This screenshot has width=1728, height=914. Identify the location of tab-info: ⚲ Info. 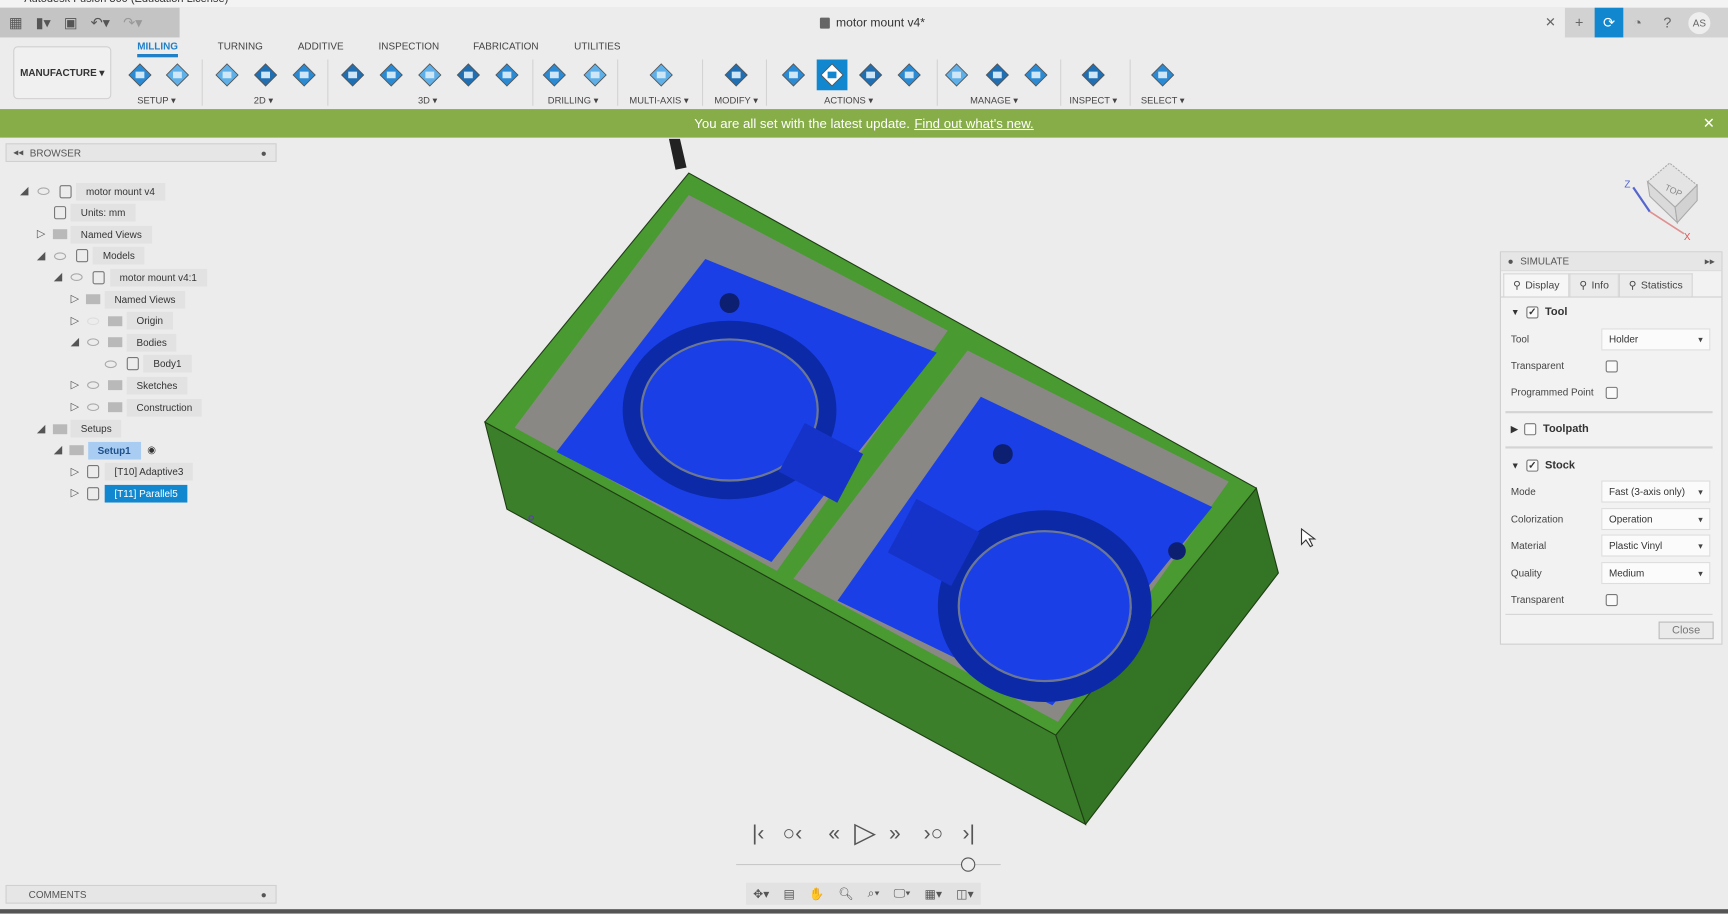
(1594, 285).